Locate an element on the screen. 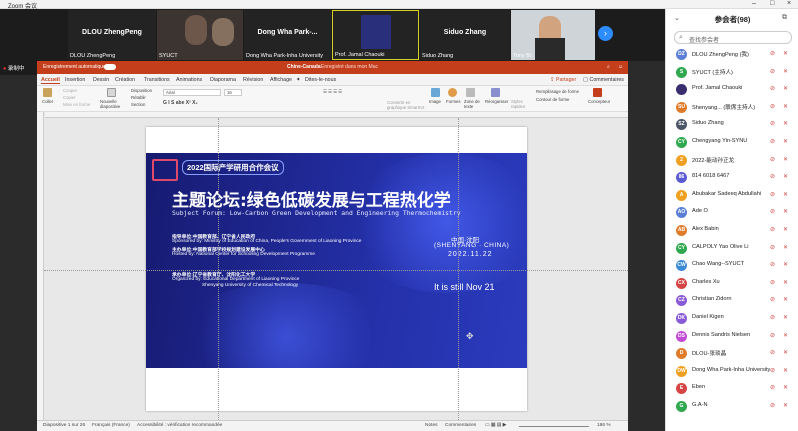  arrange-icon is located at coordinates (495, 92).